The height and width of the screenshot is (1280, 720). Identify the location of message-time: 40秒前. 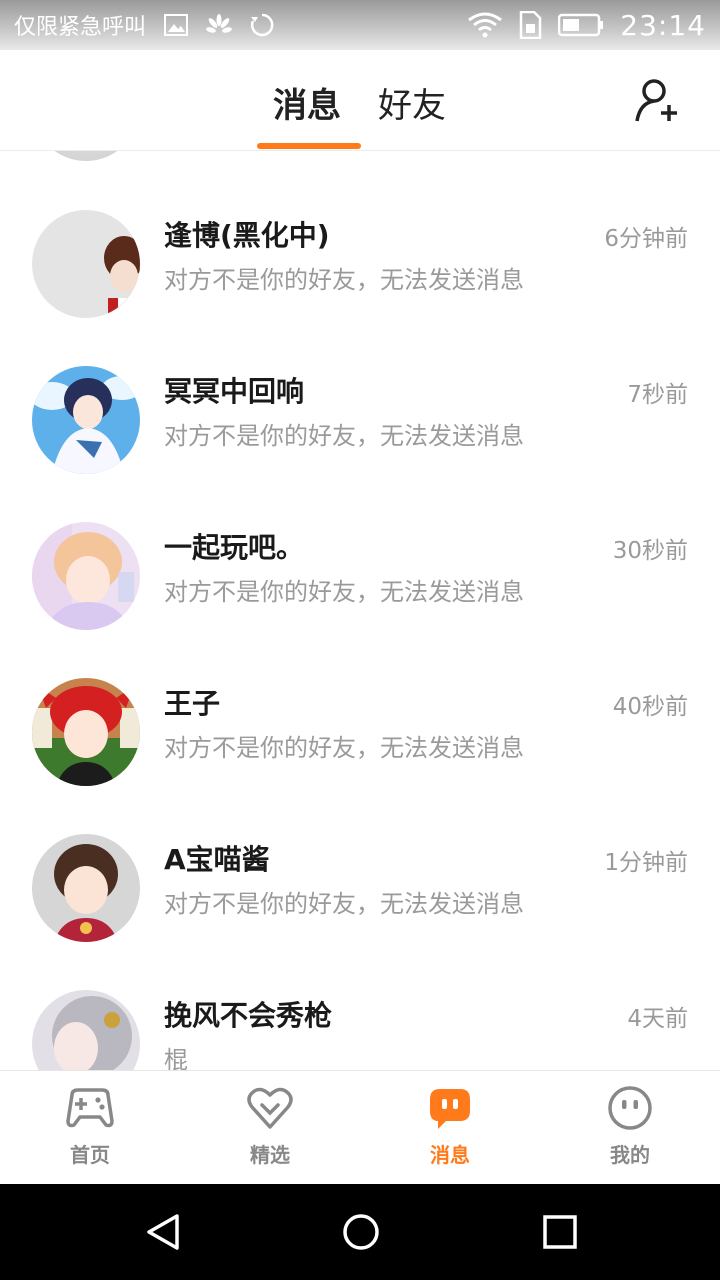
(650, 707).